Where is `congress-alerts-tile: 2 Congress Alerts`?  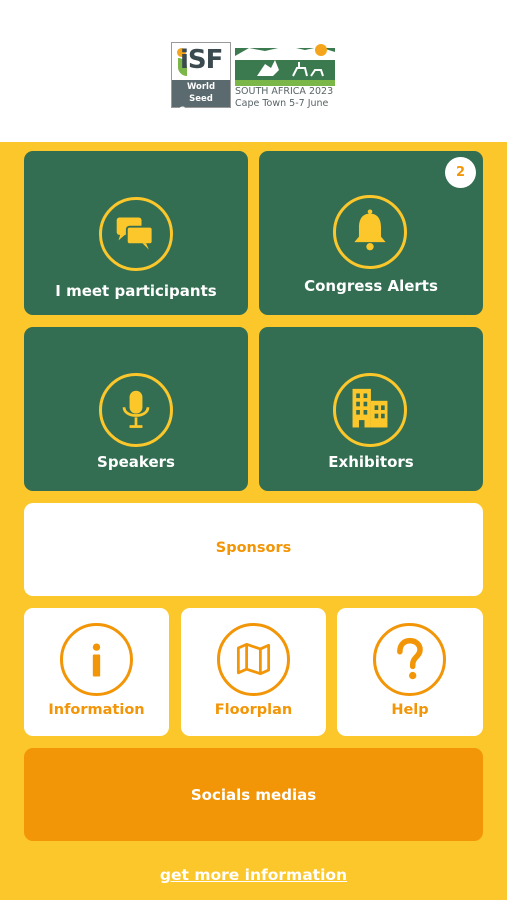 congress-alerts-tile: 2 Congress Alerts is located at coordinates (371, 233).